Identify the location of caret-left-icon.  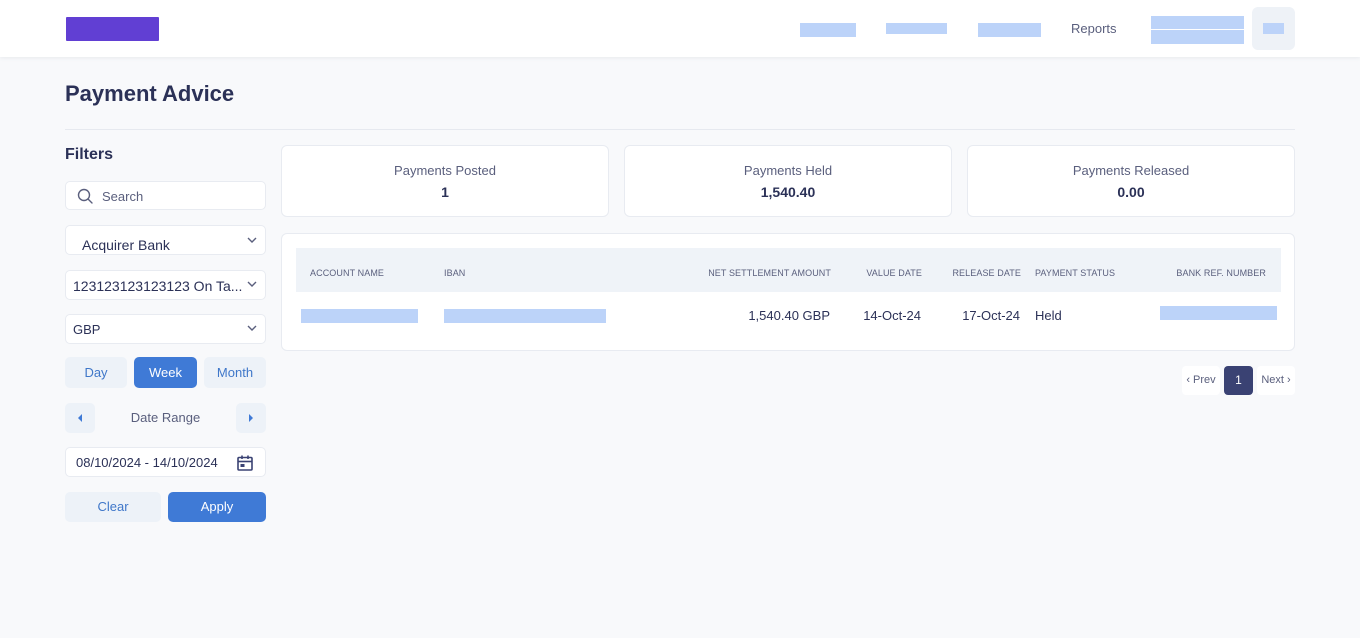
(80, 418).